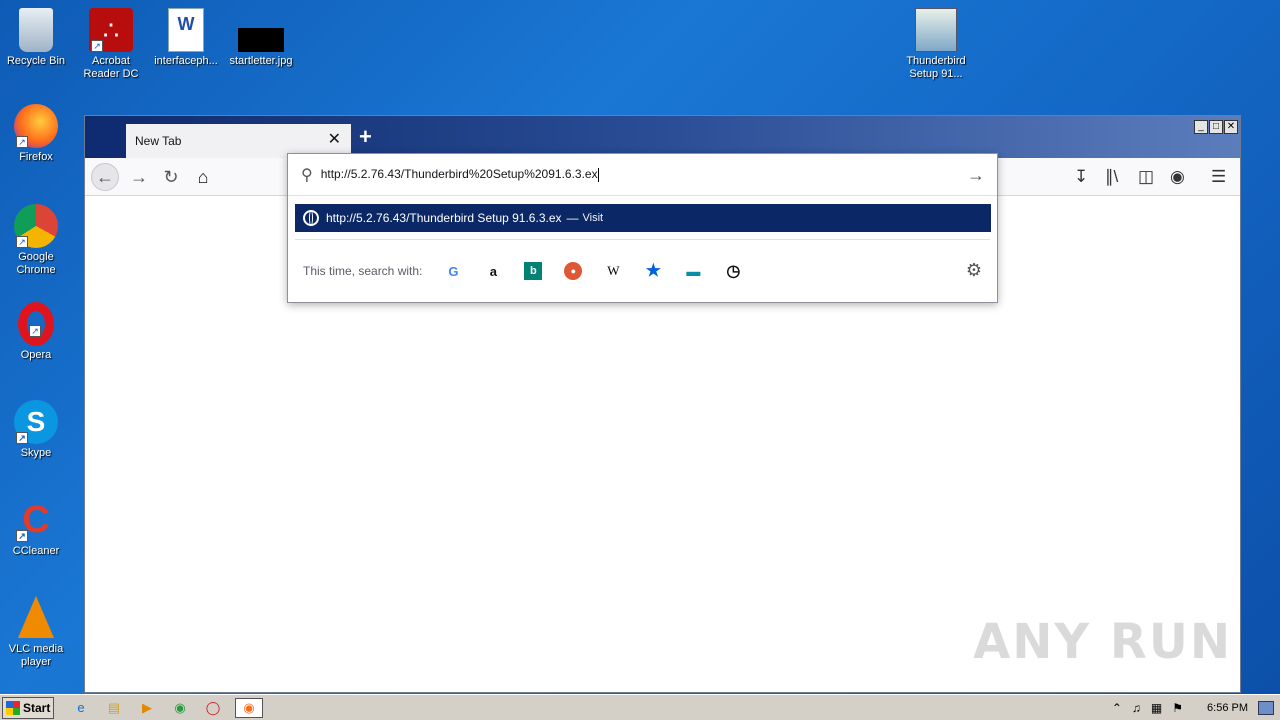 Image resolution: width=1280 pixels, height=720 pixels. What do you see at coordinates (1102, 642) in the screenshot?
I see `watermark: ANY RUN` at bounding box center [1102, 642].